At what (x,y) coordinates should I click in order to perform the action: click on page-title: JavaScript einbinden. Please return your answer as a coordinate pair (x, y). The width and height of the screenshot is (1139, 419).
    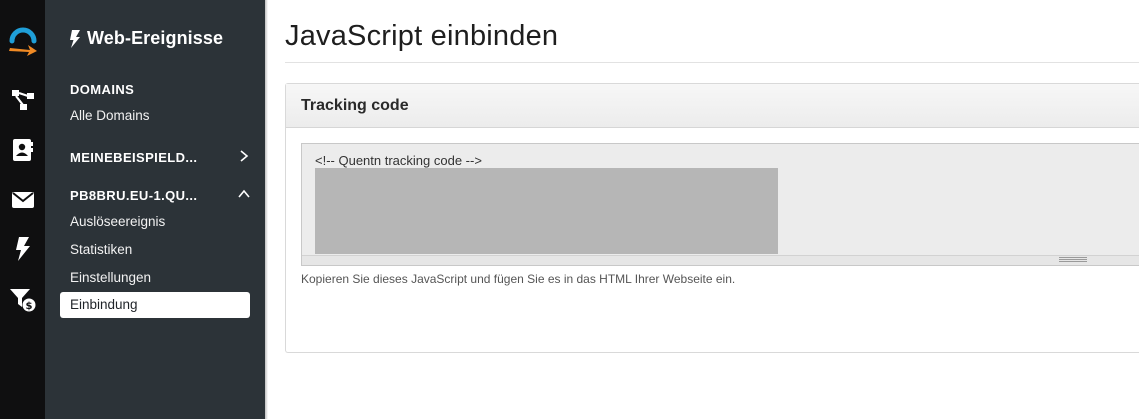
    Looking at the image, I should click on (422, 36).